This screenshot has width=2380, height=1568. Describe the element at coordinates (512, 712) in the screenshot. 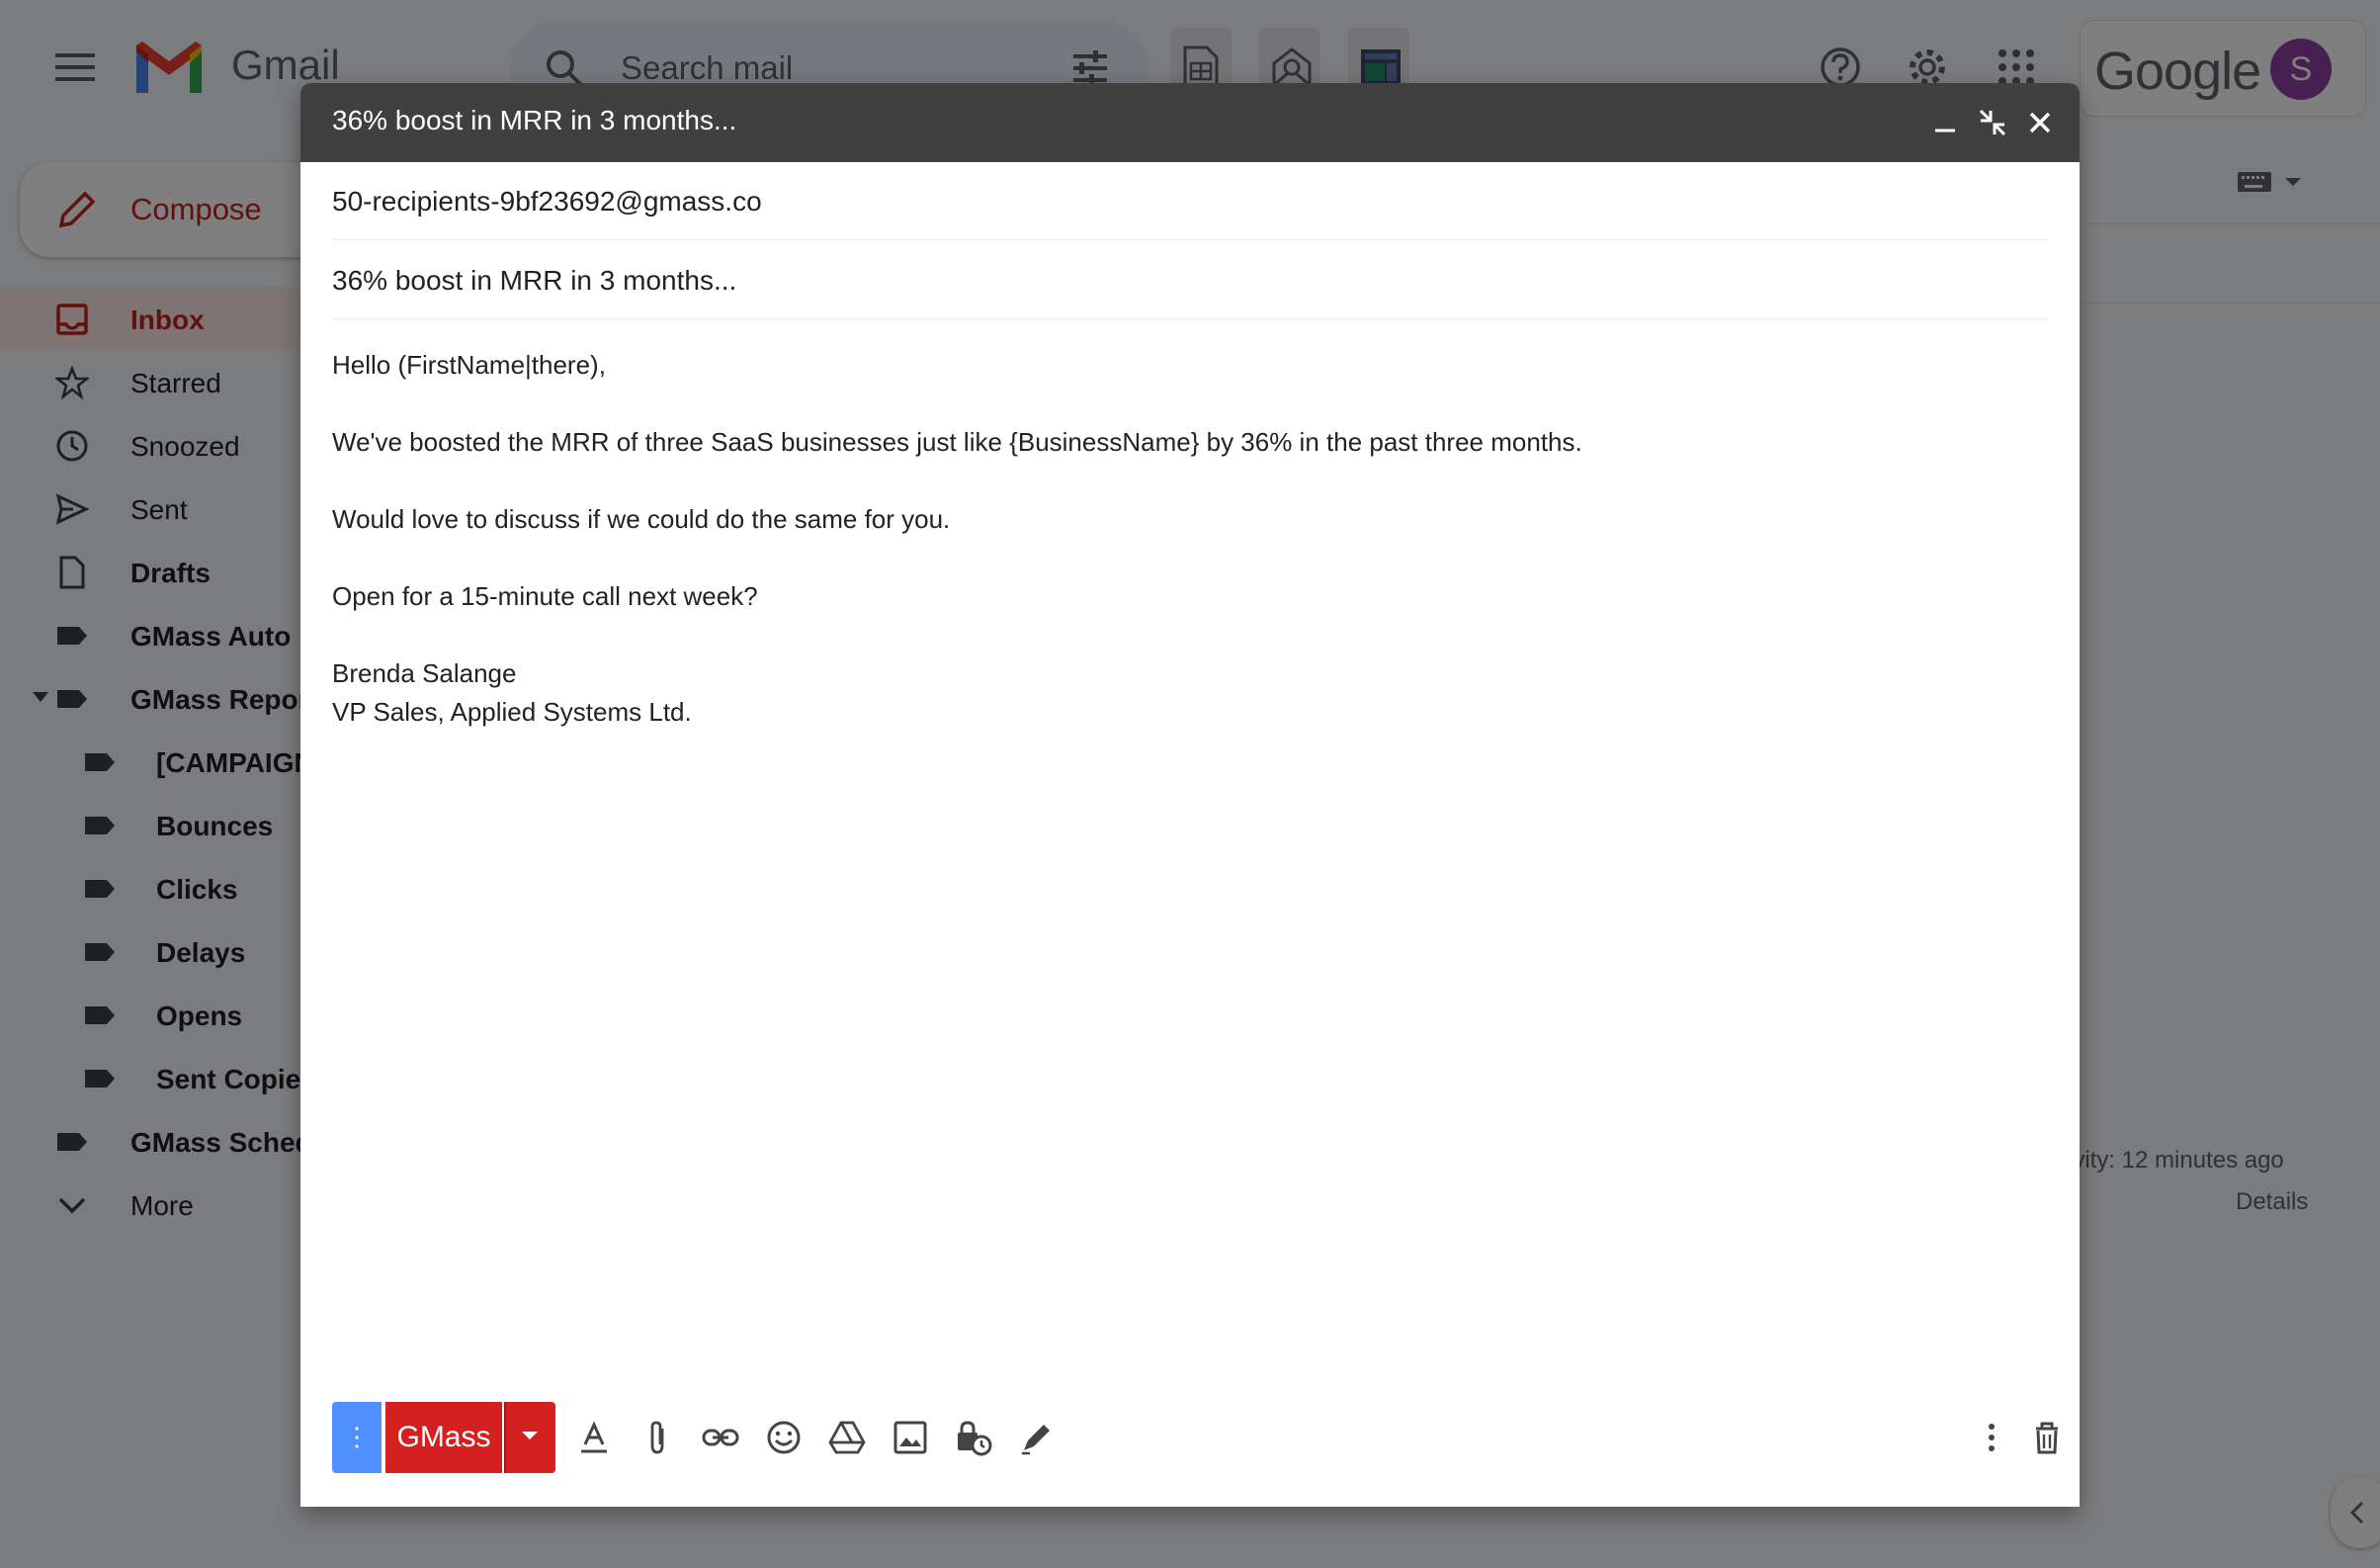

I see `signature-title: VP Sales, Applied Systems Ltd.` at that location.